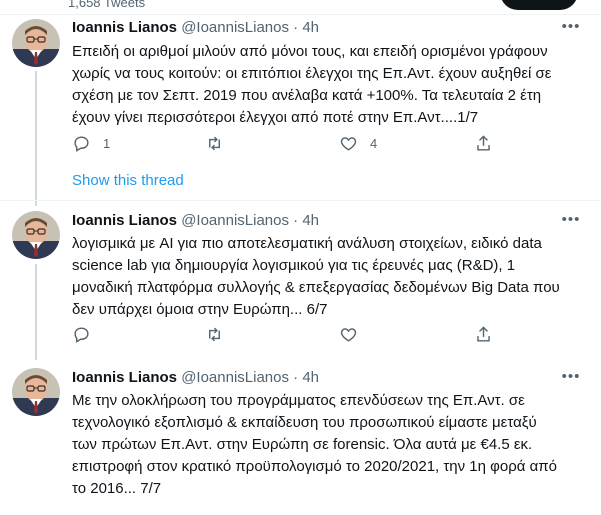 Image resolution: width=601 pixels, height=515 pixels. I want to click on like-button: 4, so click(358, 143).